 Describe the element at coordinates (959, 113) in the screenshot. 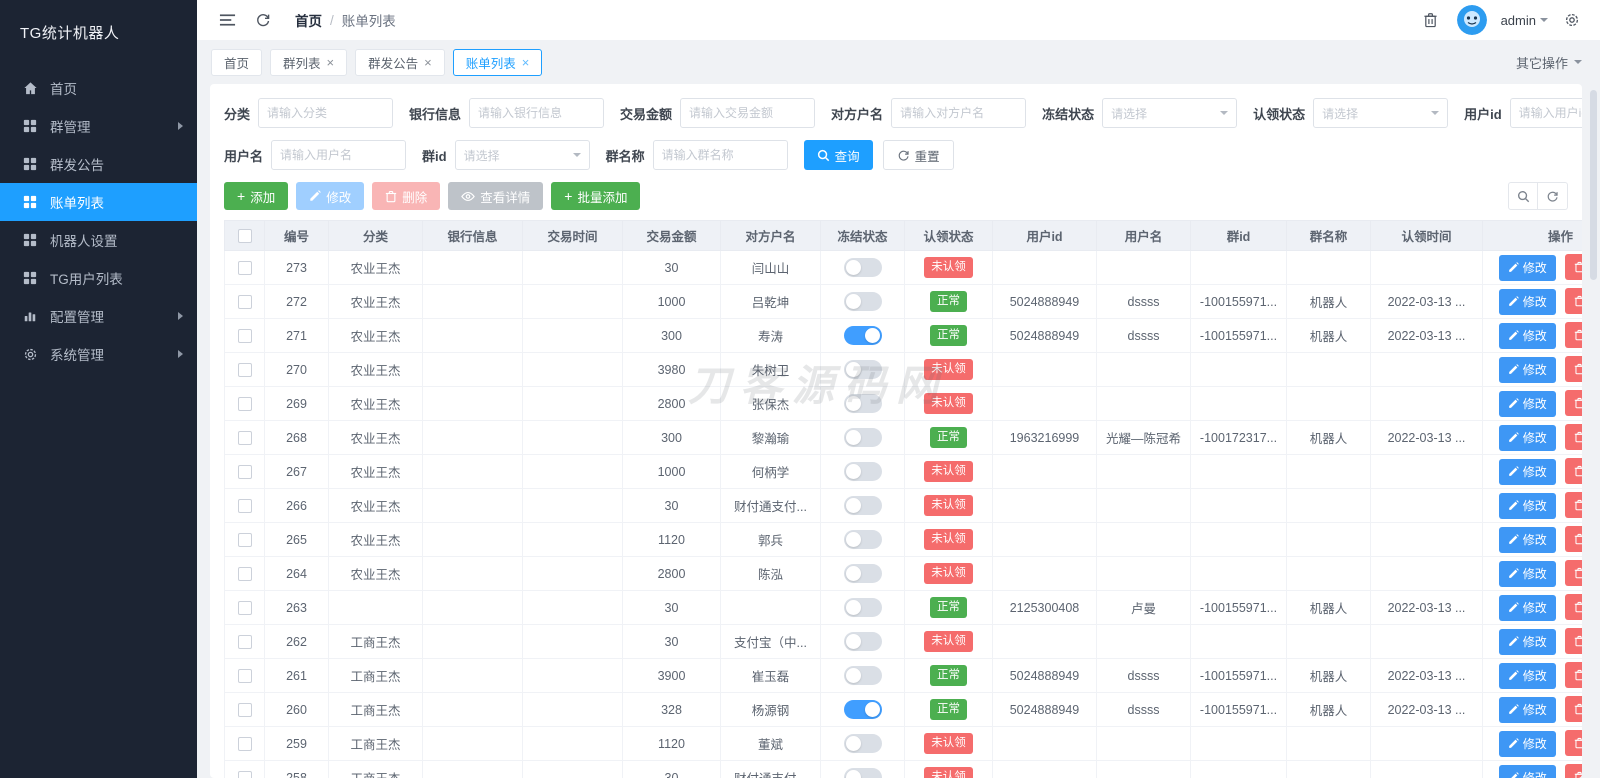

I see `counterparty-filter-input` at that location.